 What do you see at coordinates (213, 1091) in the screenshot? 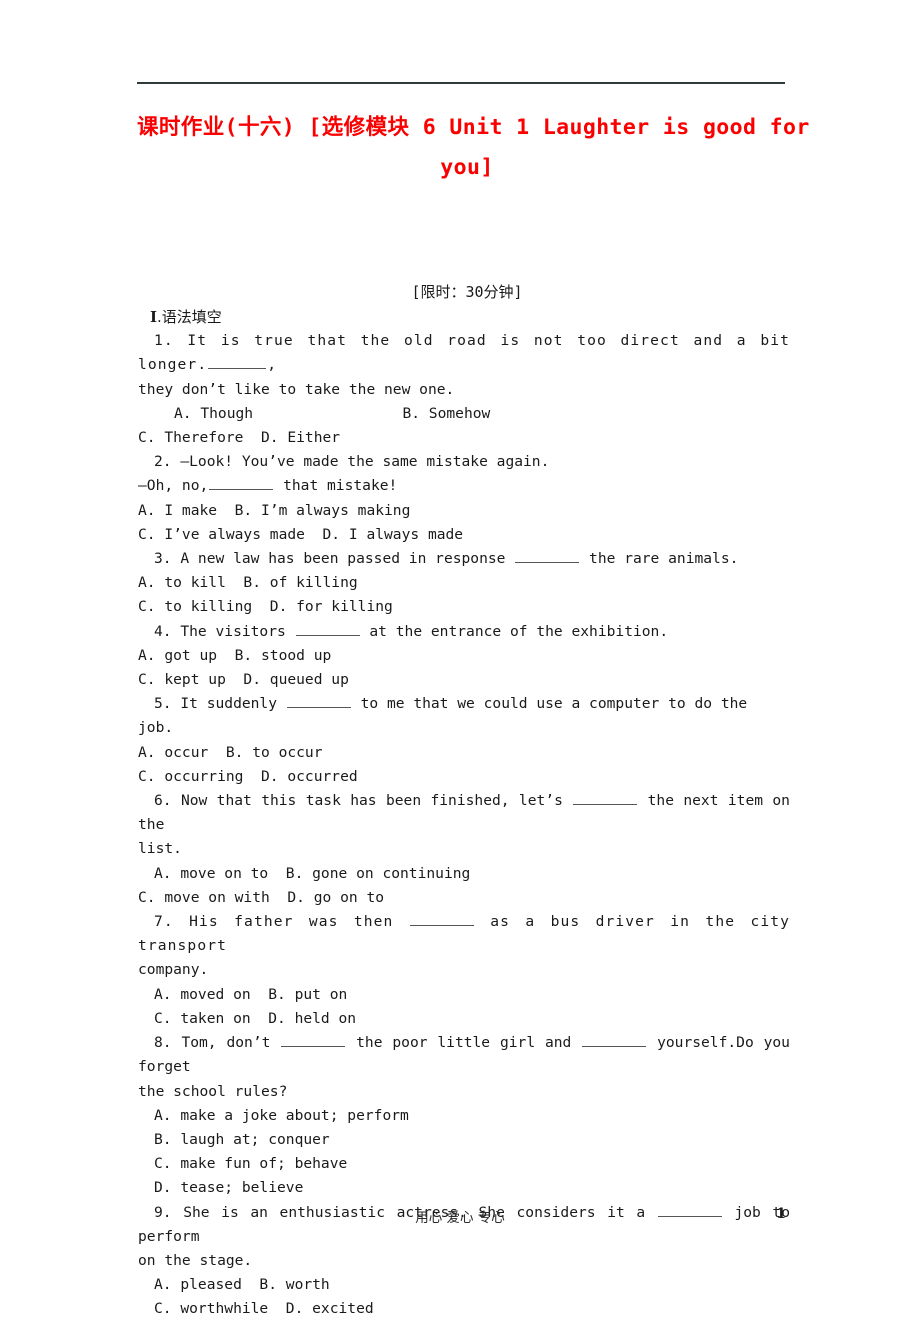
I see `question-8-stem-cont: the school rules?` at bounding box center [213, 1091].